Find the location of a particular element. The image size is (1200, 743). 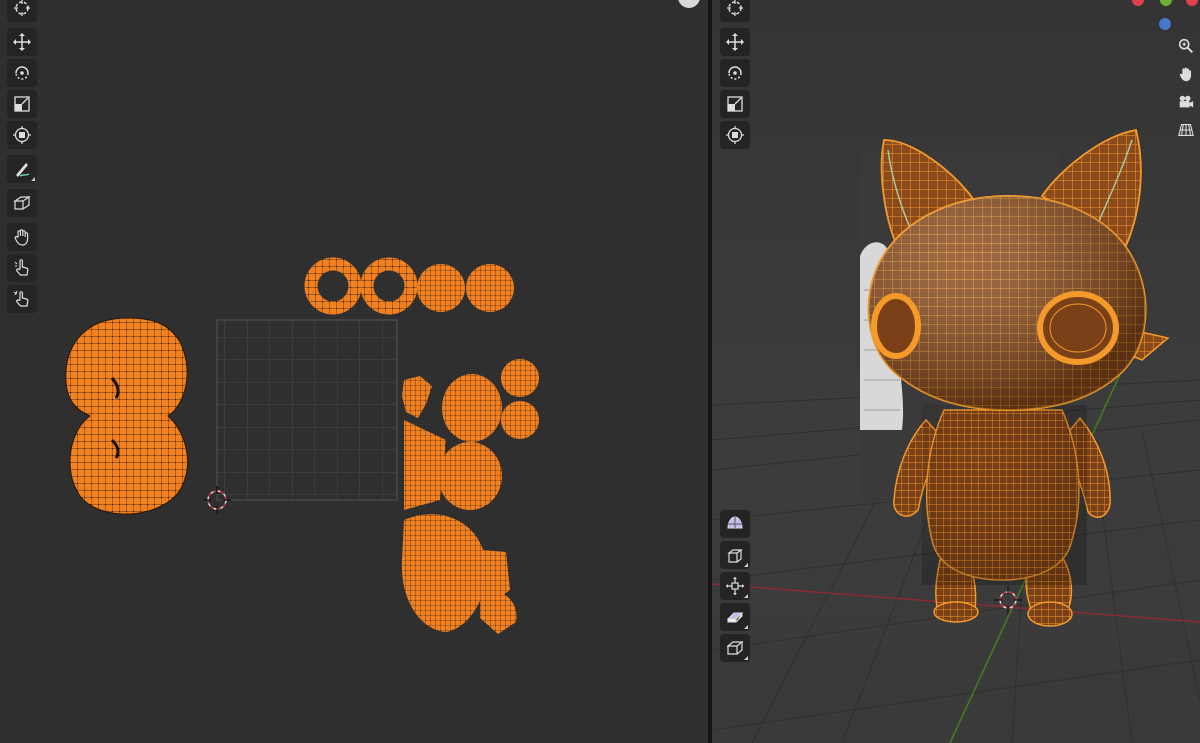

uv-island-head is located at coordinates (126, 416).